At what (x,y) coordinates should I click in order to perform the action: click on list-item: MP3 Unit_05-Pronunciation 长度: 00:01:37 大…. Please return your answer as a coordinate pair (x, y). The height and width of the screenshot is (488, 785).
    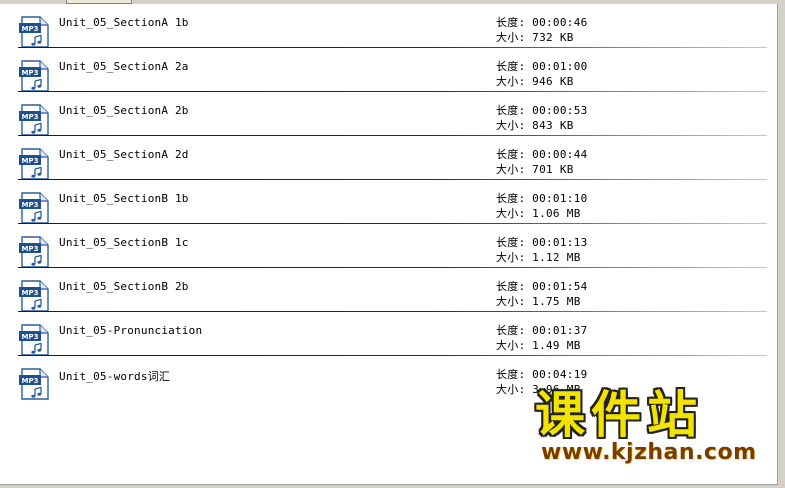
    Looking at the image, I should click on (388, 334).